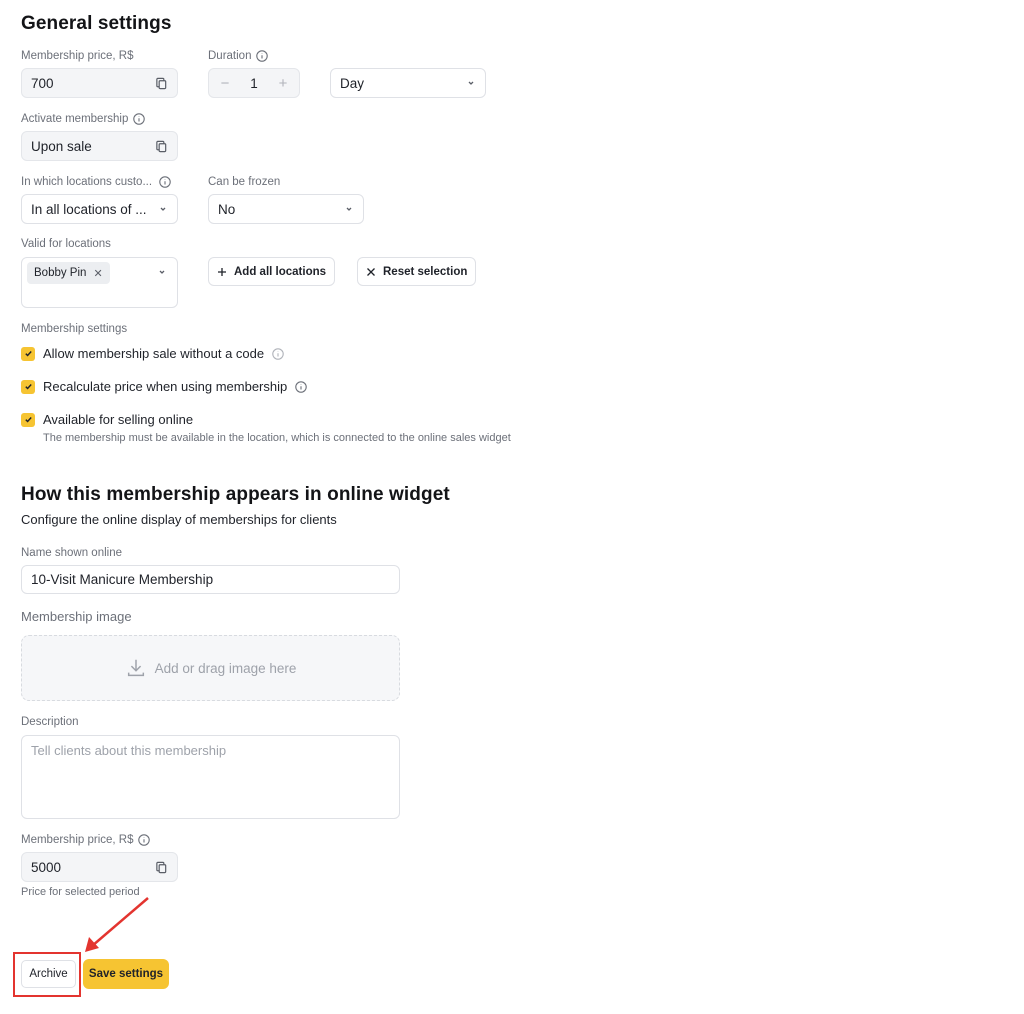 The image size is (1024, 1014). I want to click on description-textarea: Tell clients about this membership, so click(210, 777).